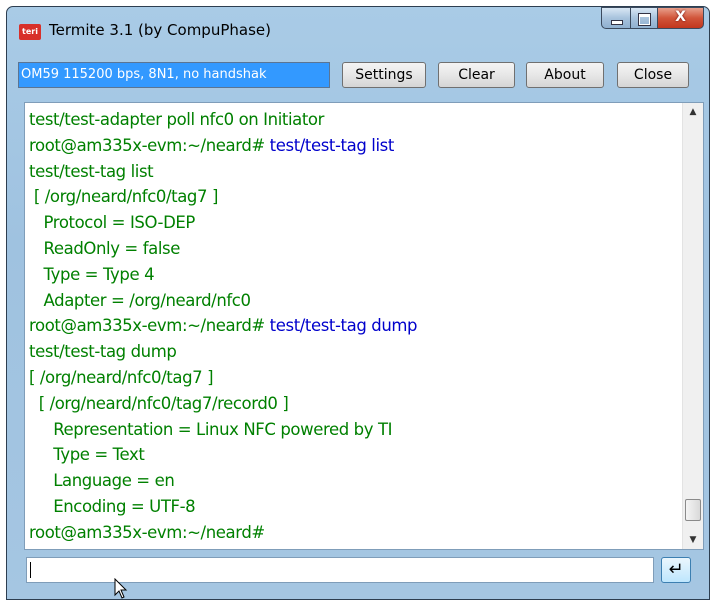 Image resolution: width=716 pixels, height=600 pixels. What do you see at coordinates (354, 275) in the screenshot?
I see `terminal-line: Type = Type 4` at bounding box center [354, 275].